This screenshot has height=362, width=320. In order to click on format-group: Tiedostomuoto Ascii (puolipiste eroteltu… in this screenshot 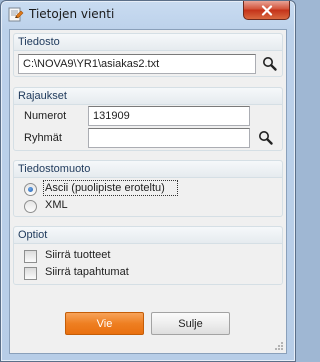, I will do `click(148, 188)`.